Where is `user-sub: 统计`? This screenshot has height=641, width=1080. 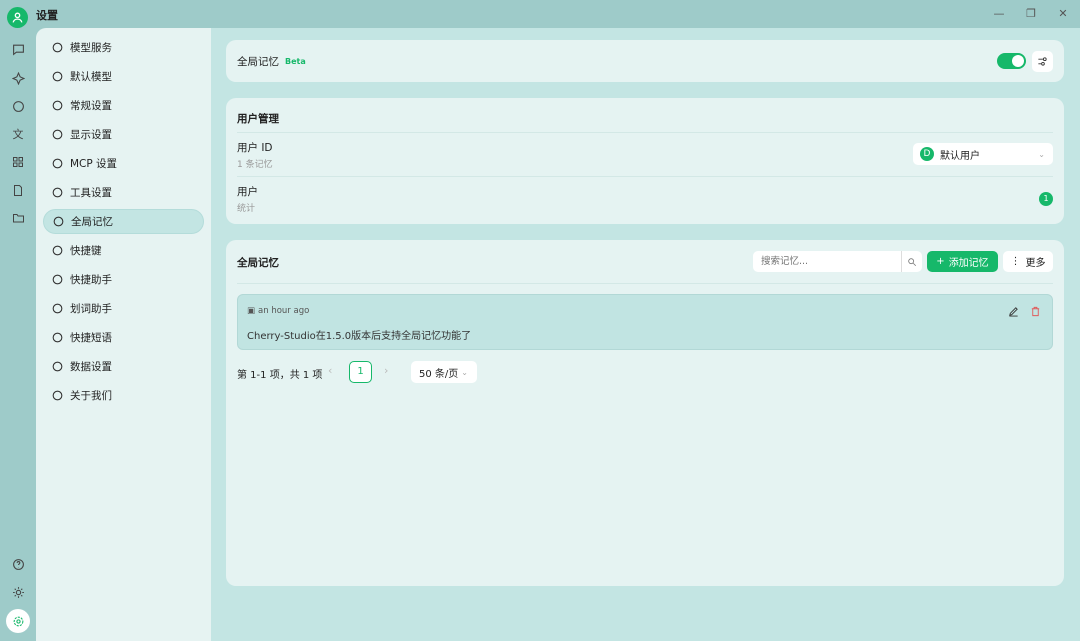
user-sub: 统计 is located at coordinates (246, 209).